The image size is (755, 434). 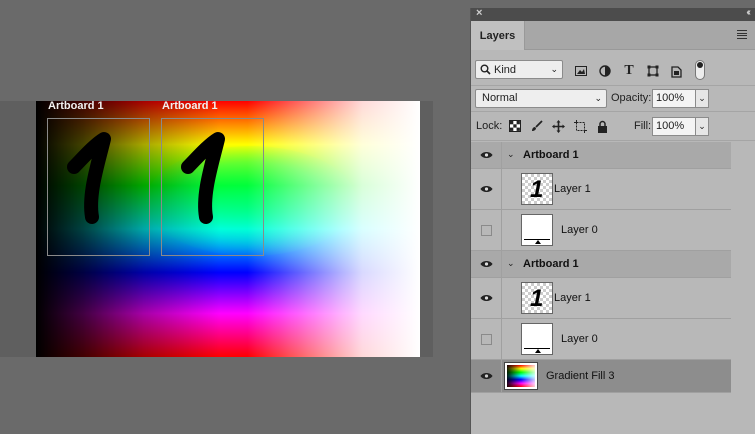 I want to click on search-icon, so click(x=485, y=69).